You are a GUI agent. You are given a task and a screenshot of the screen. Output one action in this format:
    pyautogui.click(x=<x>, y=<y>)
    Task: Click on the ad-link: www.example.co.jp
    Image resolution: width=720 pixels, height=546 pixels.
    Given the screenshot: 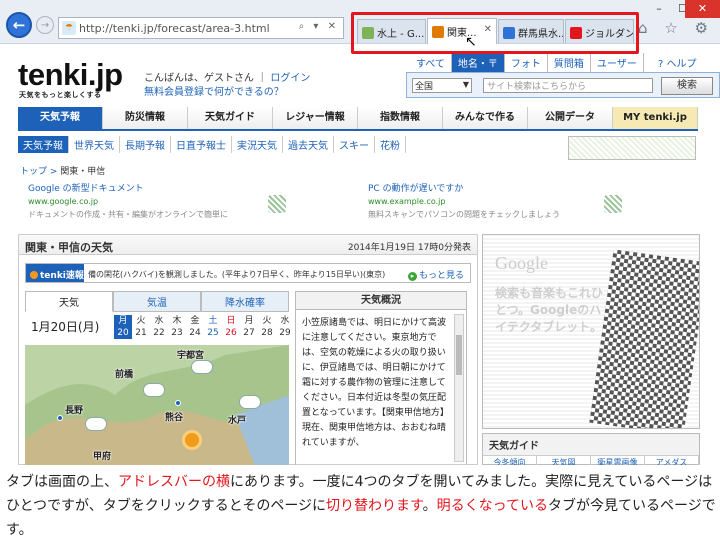 What is the action you would take?
    pyautogui.click(x=407, y=201)
    